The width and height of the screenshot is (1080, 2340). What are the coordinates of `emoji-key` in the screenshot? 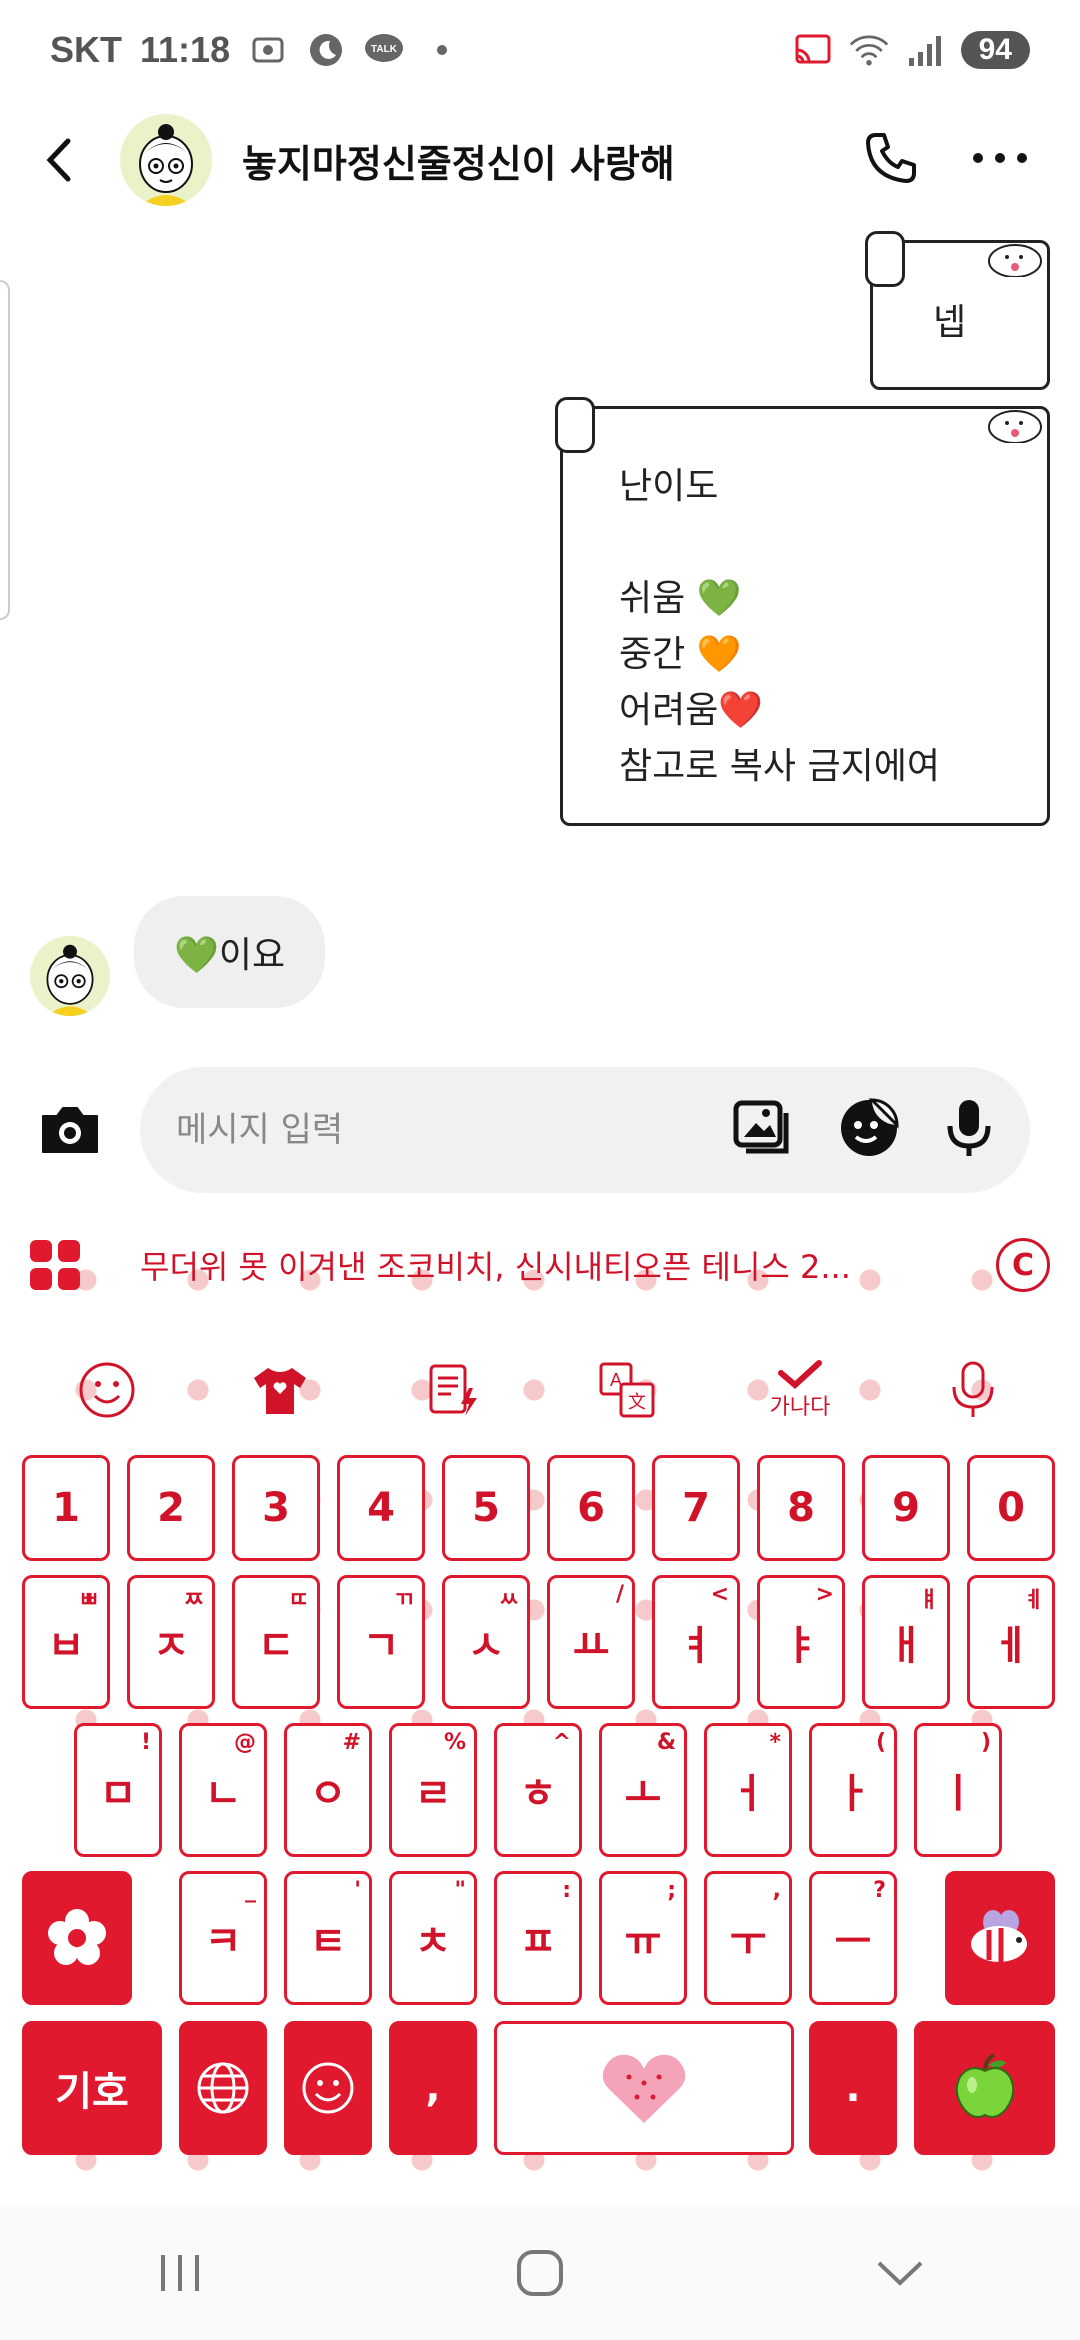 It's located at (328, 2088).